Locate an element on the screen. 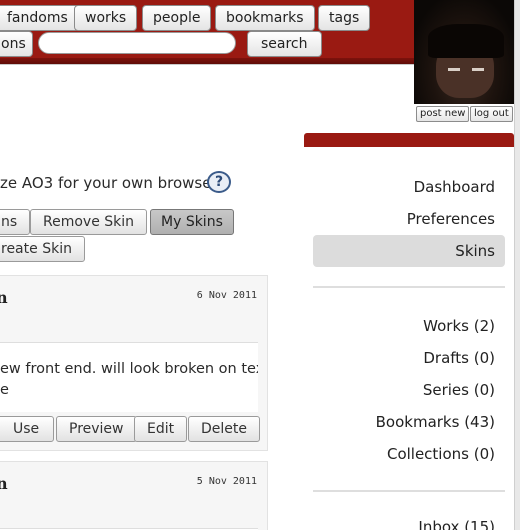 This screenshot has height=530, width=520. sidebar-item-dashboard: Dashboard is located at coordinates (454, 187).